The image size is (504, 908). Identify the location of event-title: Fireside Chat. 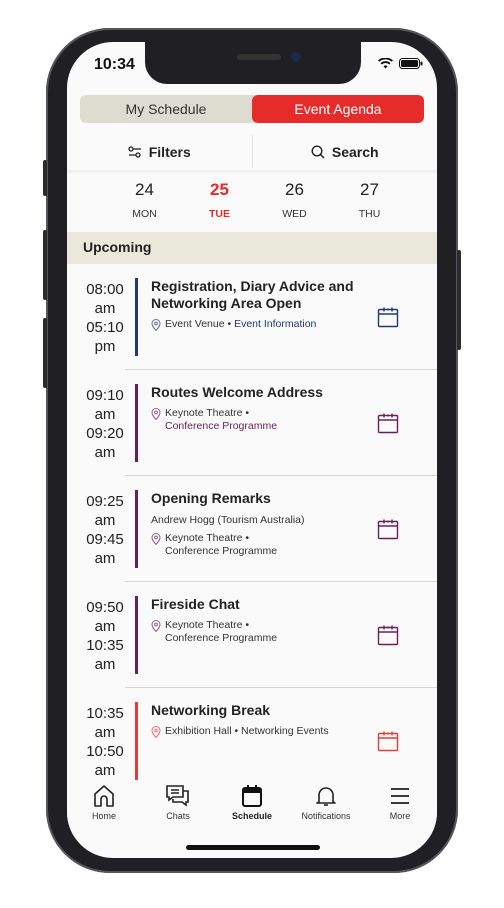
(195, 604).